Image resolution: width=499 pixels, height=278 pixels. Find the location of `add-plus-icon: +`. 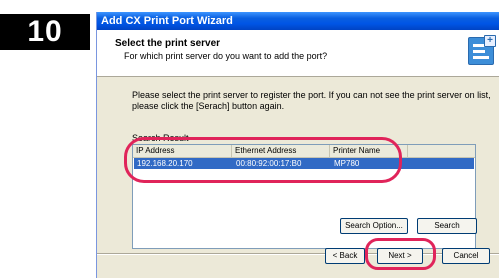

add-plus-icon: + is located at coordinates (490, 41).